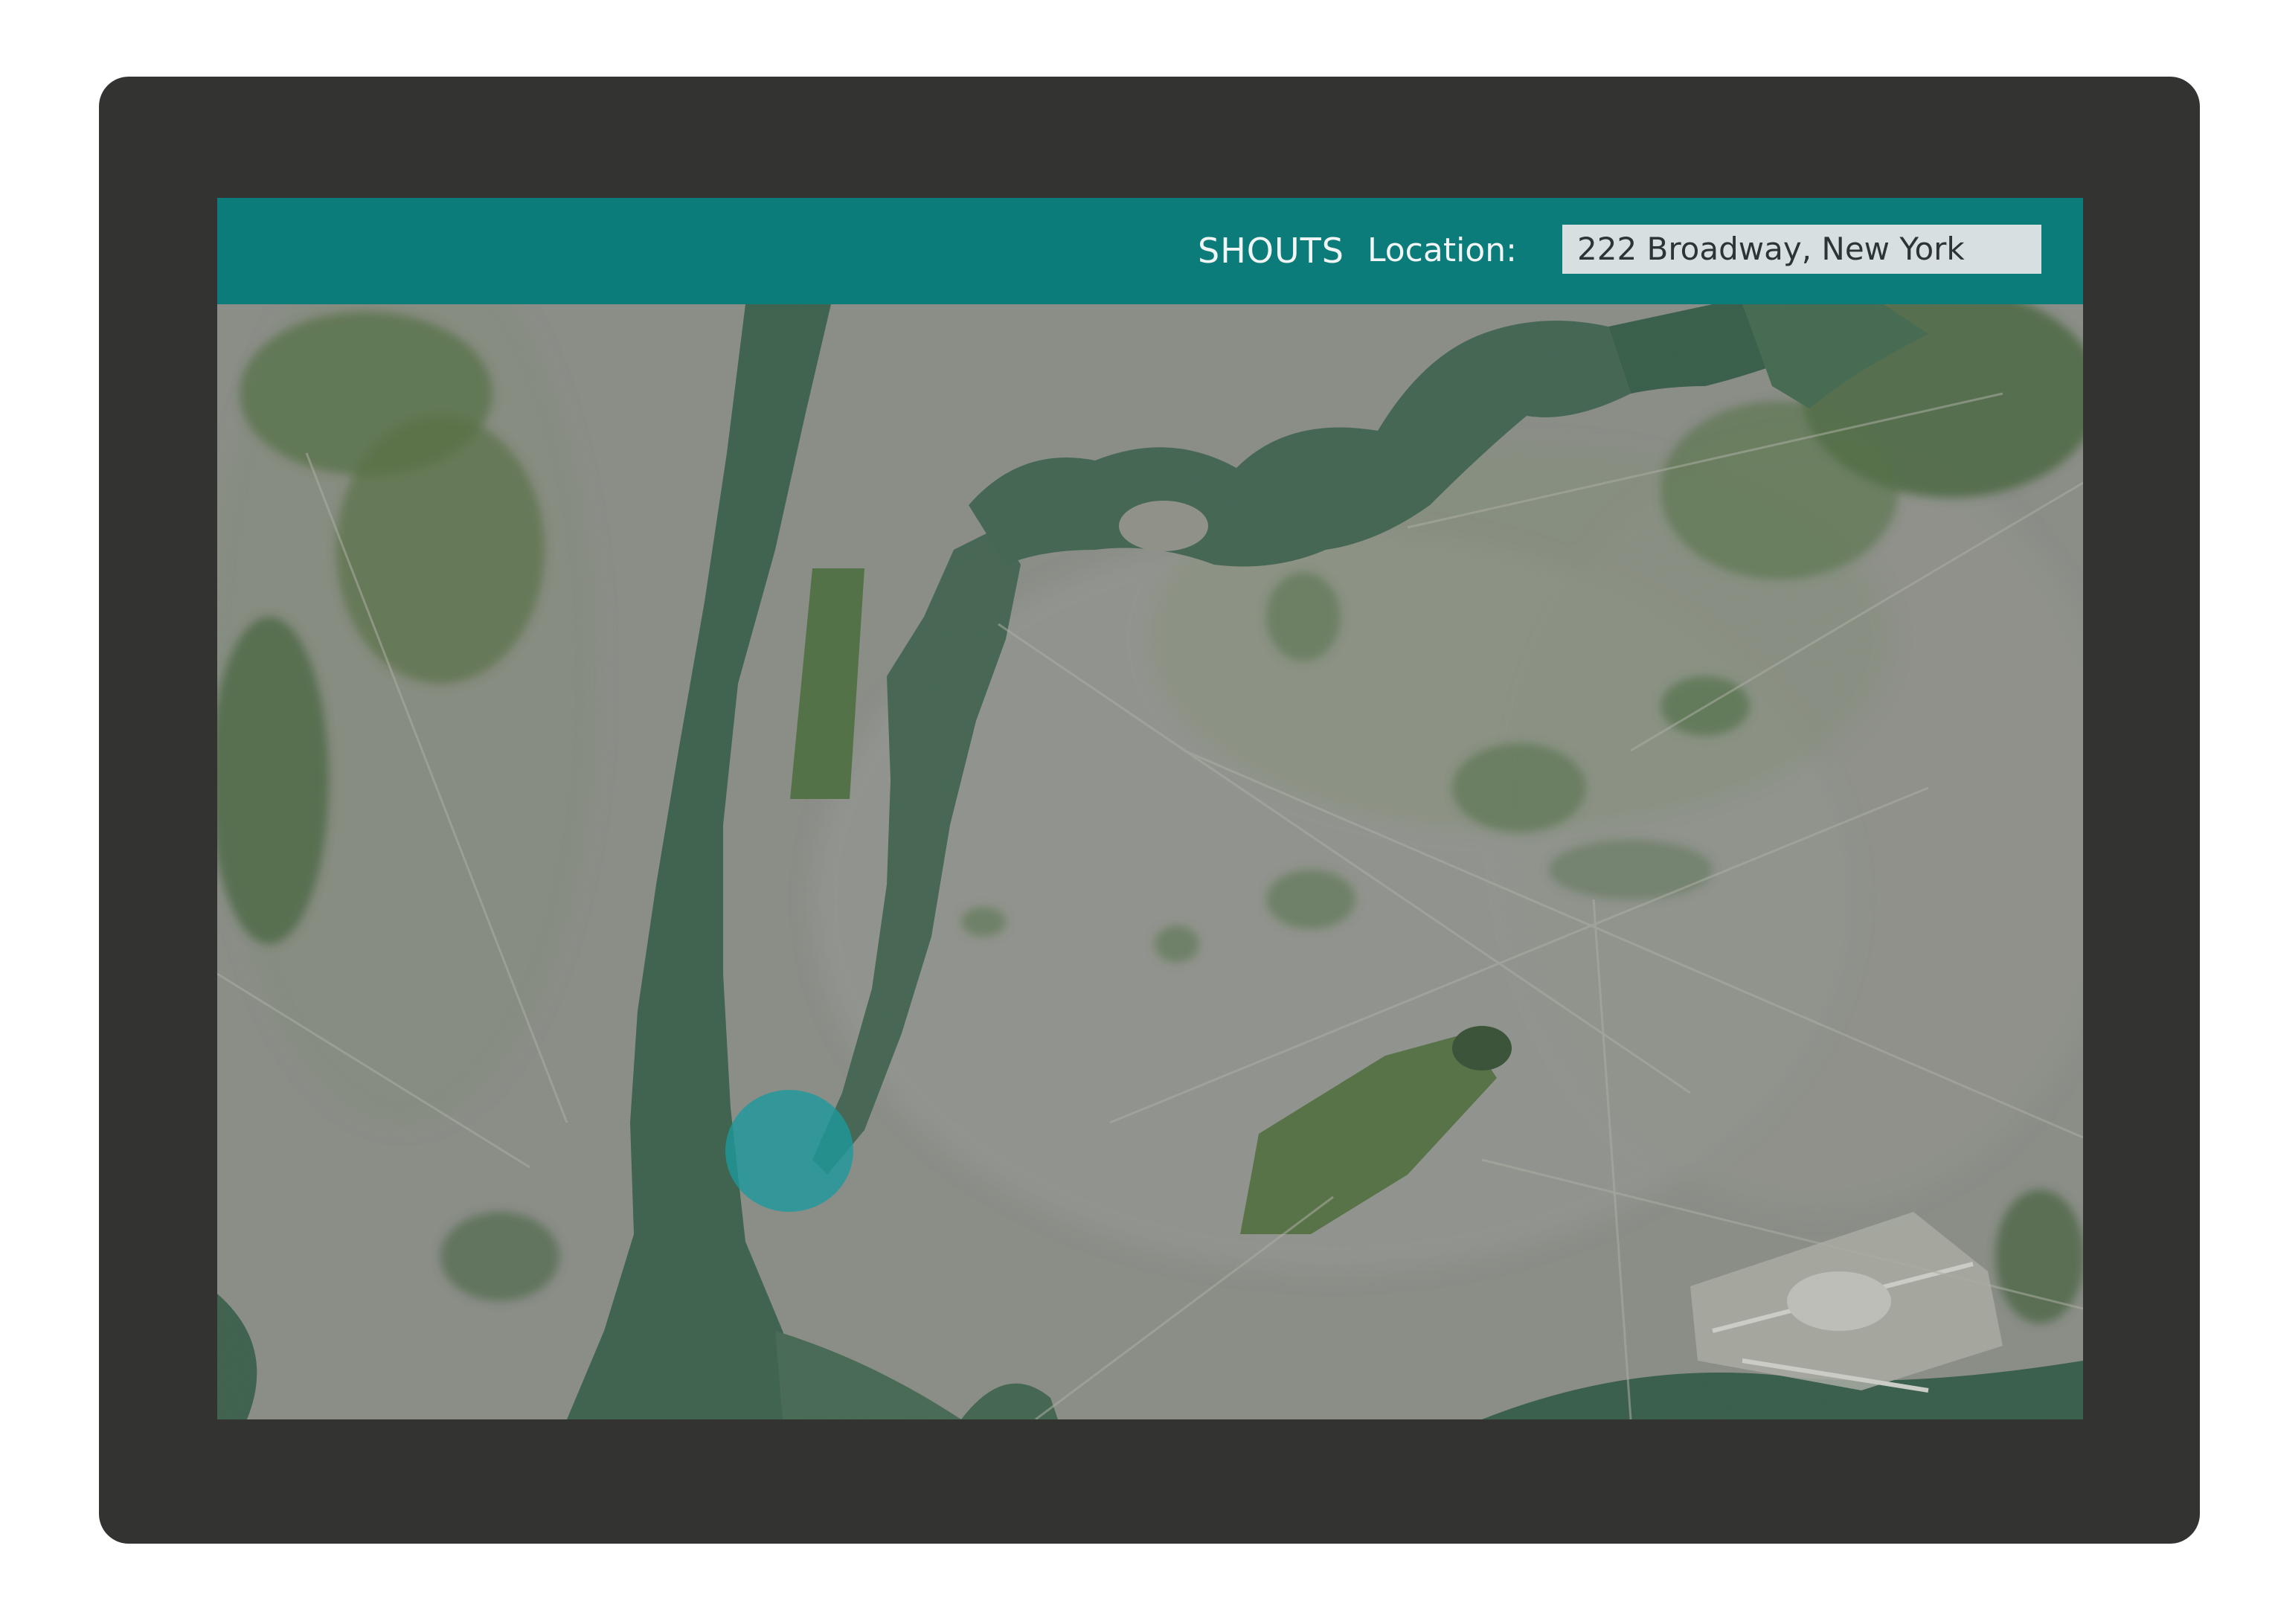 The width and height of the screenshot is (2275, 1624). I want to click on location-input, so click(1802, 249).